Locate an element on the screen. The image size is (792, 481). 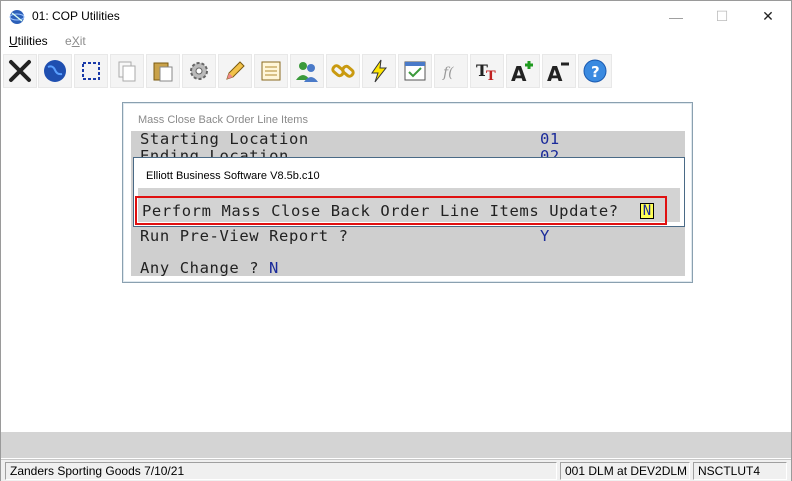
lightning-icon is located at coordinates (379, 71).